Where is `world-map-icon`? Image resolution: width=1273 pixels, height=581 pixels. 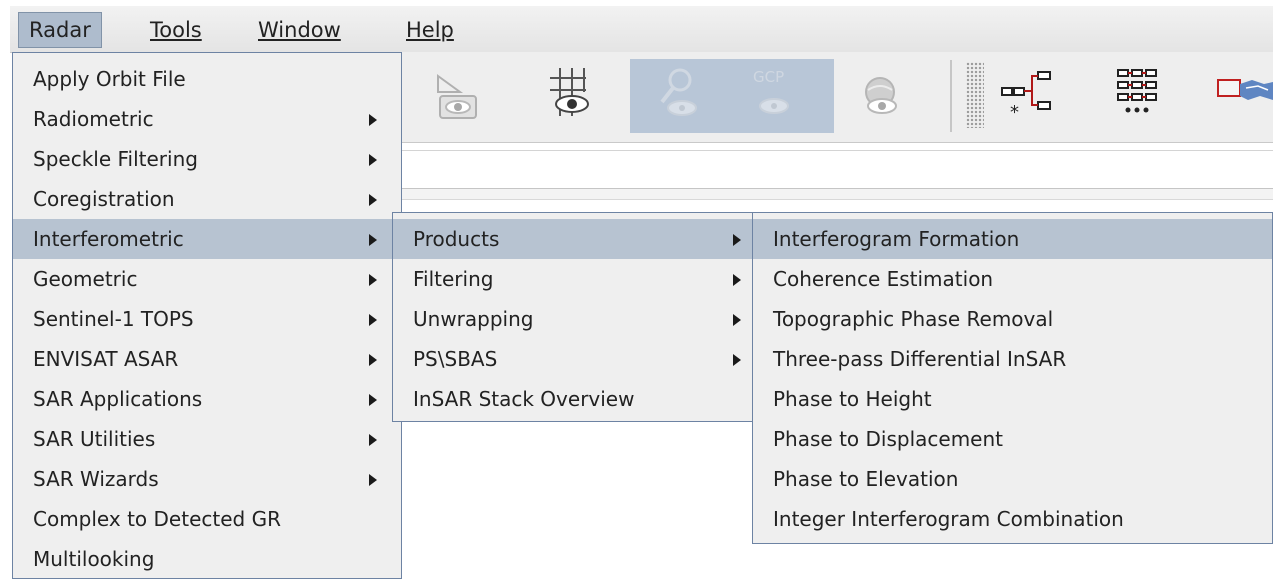
world-map-icon is located at coordinates (1242, 94).